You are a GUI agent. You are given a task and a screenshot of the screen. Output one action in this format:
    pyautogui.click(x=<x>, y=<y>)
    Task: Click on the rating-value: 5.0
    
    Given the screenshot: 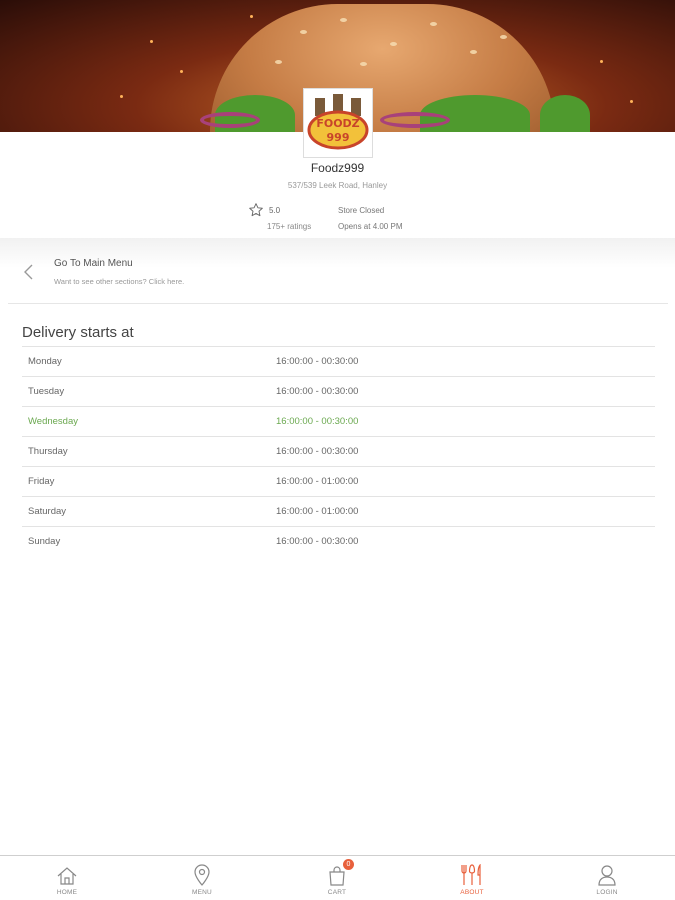 What is the action you would take?
    pyautogui.click(x=275, y=210)
    